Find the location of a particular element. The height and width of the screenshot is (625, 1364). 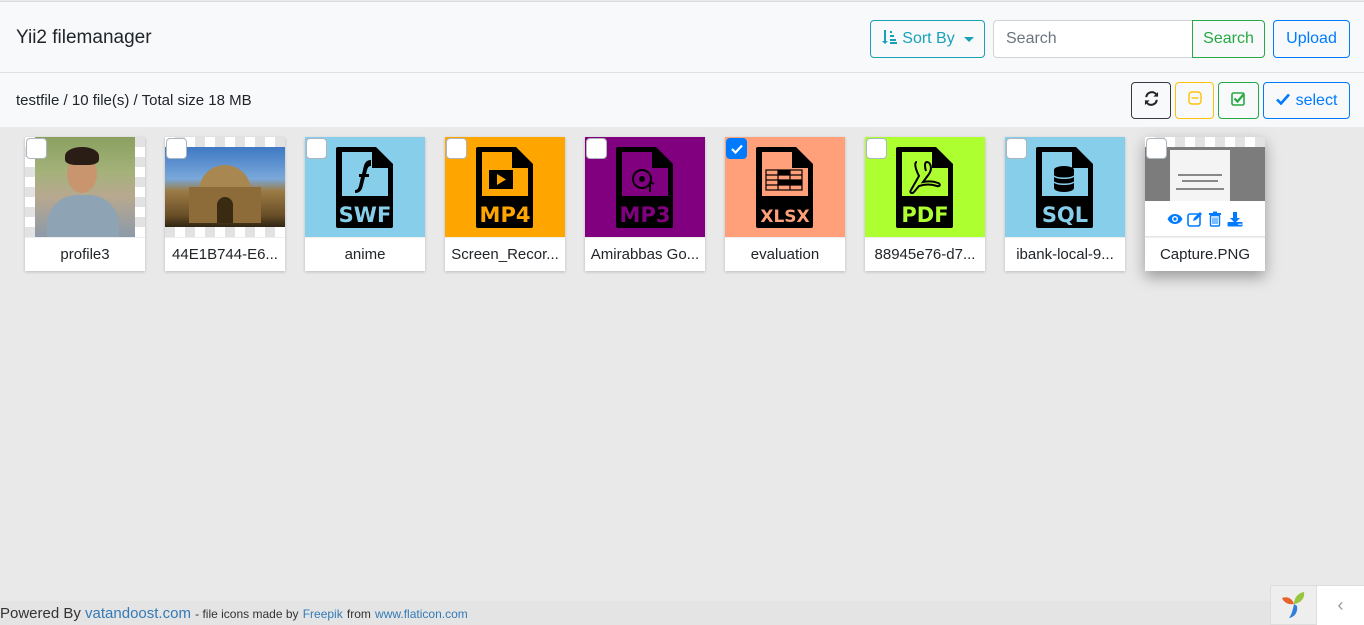

yii-logo-icon is located at coordinates (1292, 605).